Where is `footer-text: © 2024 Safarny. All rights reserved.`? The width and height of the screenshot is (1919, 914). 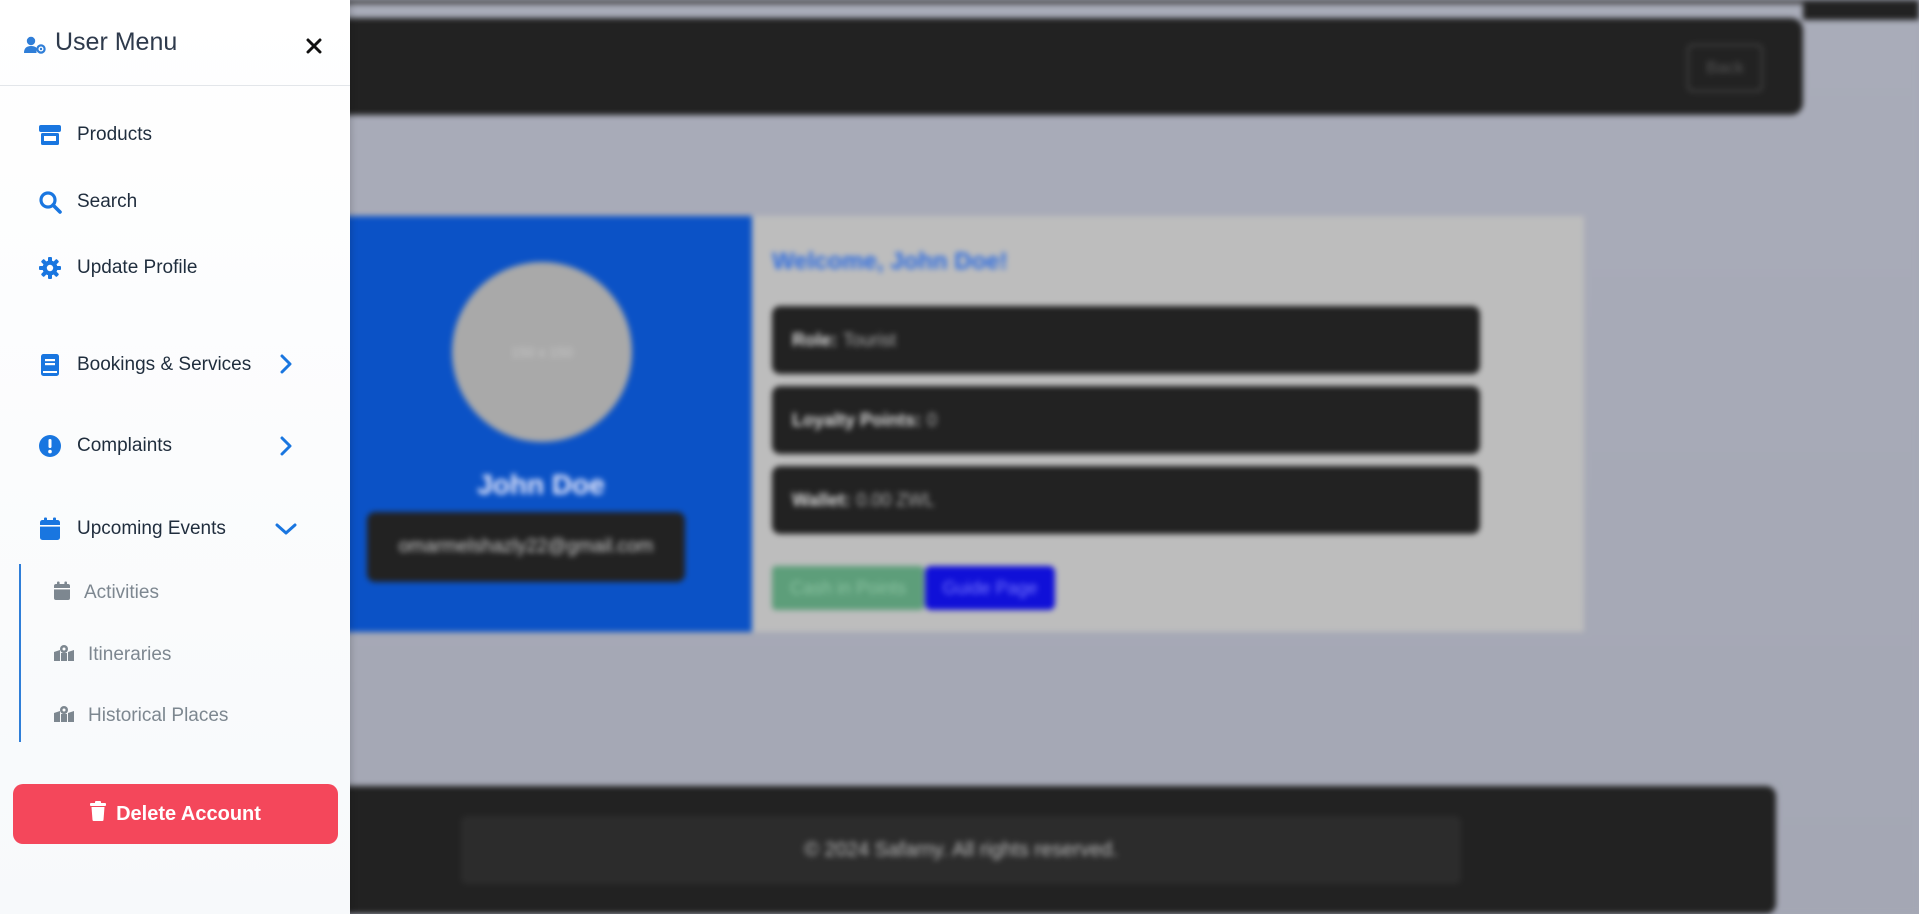 footer-text: © 2024 Safarny. All rights reserved. is located at coordinates (961, 850).